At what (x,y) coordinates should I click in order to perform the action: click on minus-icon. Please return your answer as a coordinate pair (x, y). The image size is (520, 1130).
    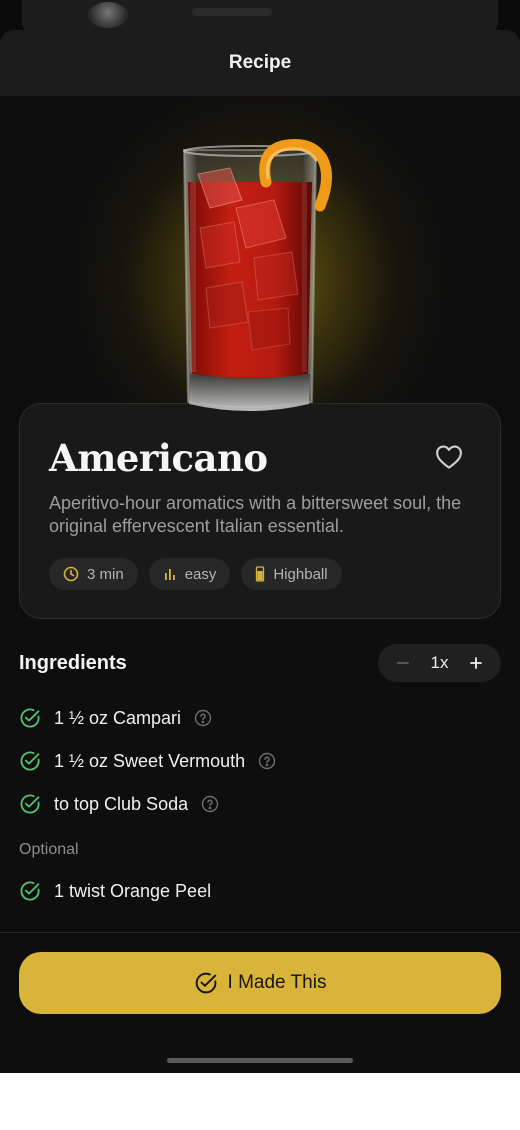
    Looking at the image, I should click on (403, 663).